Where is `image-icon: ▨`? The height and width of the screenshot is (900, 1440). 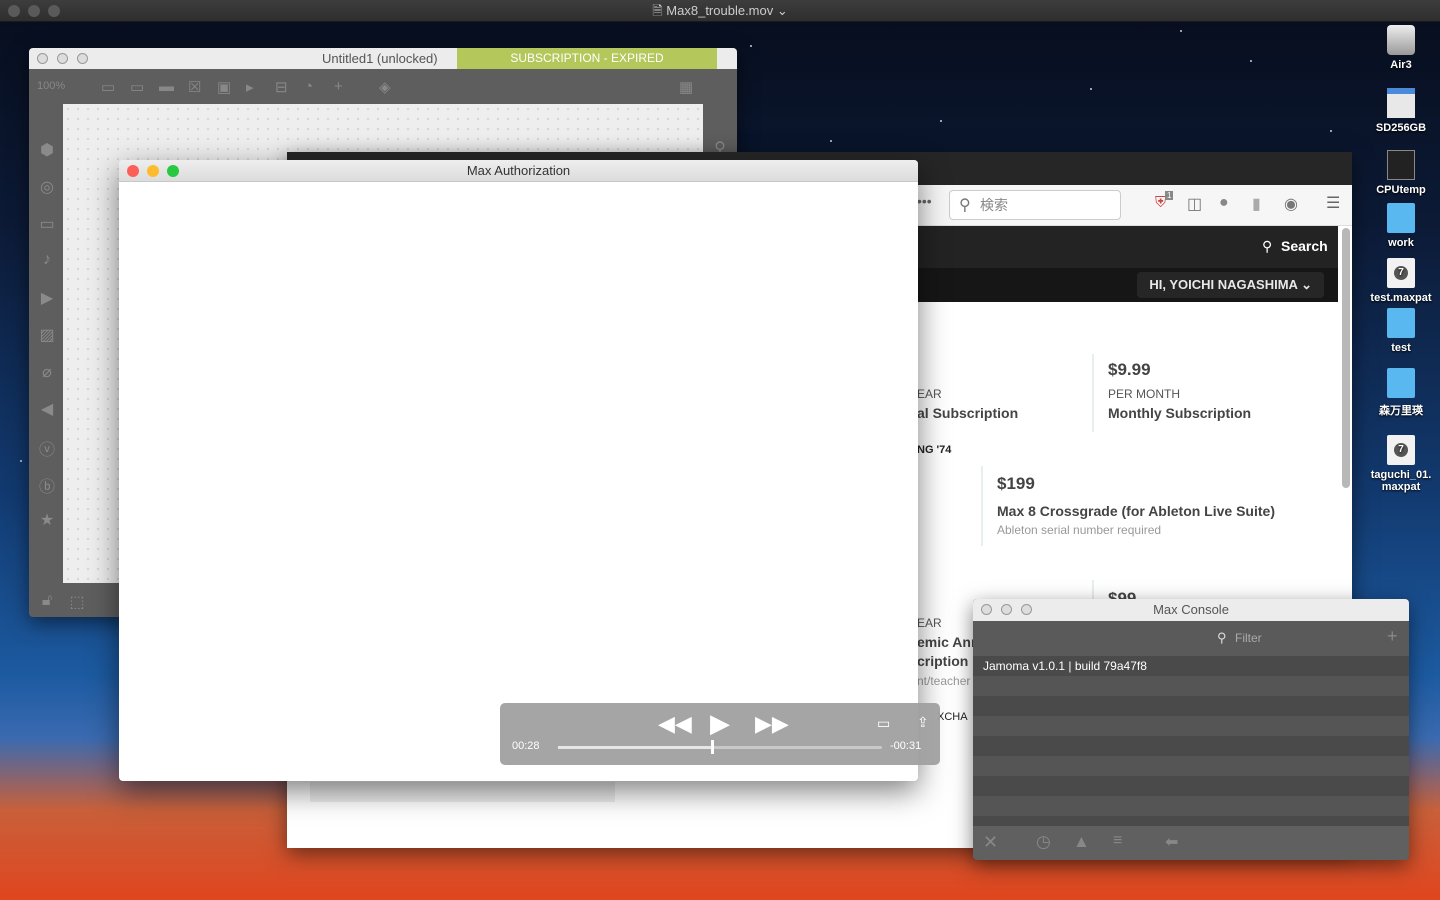 image-icon: ▨ is located at coordinates (47, 335).